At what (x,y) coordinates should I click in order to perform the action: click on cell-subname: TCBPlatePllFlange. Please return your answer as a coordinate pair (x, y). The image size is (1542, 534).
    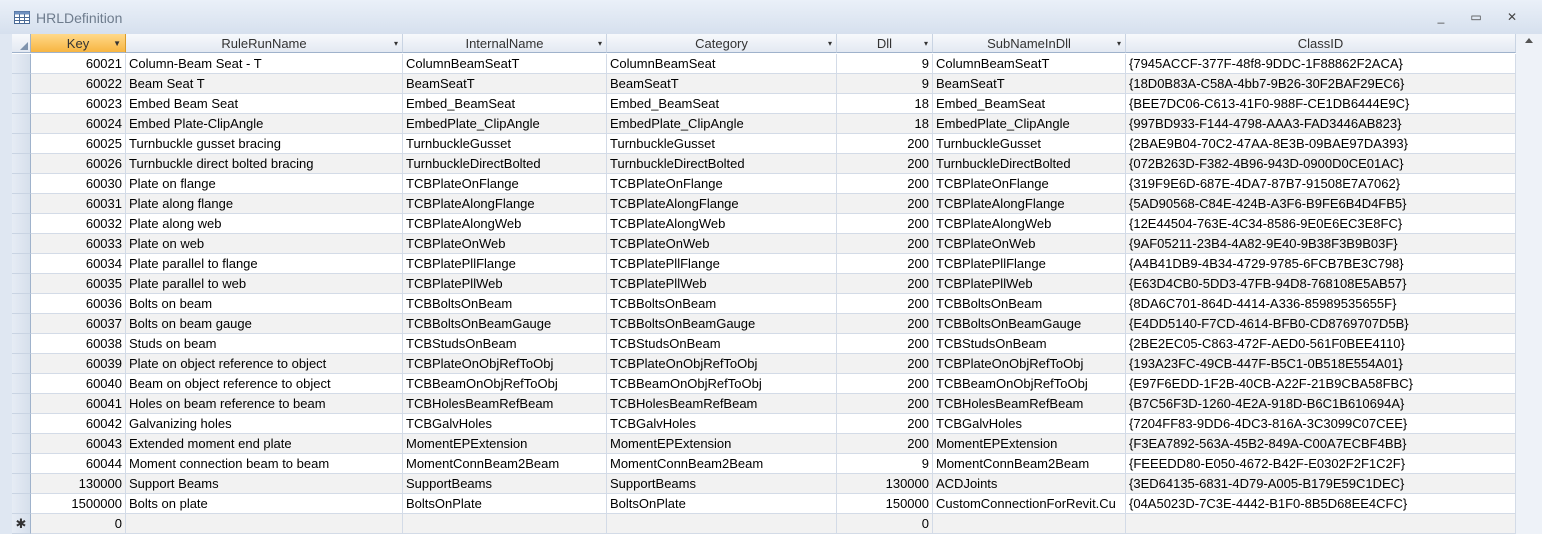
    Looking at the image, I should click on (1029, 264).